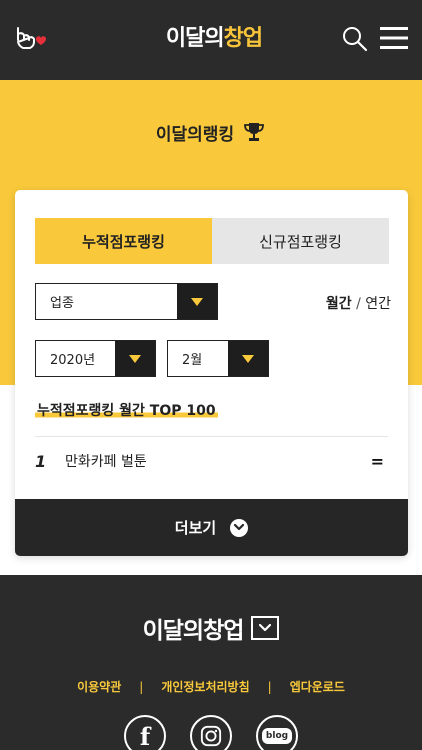 This screenshot has height=750, width=422. What do you see at coordinates (218, 461) in the screenshot?
I see `store-name: 만화카페 벌툰` at bounding box center [218, 461].